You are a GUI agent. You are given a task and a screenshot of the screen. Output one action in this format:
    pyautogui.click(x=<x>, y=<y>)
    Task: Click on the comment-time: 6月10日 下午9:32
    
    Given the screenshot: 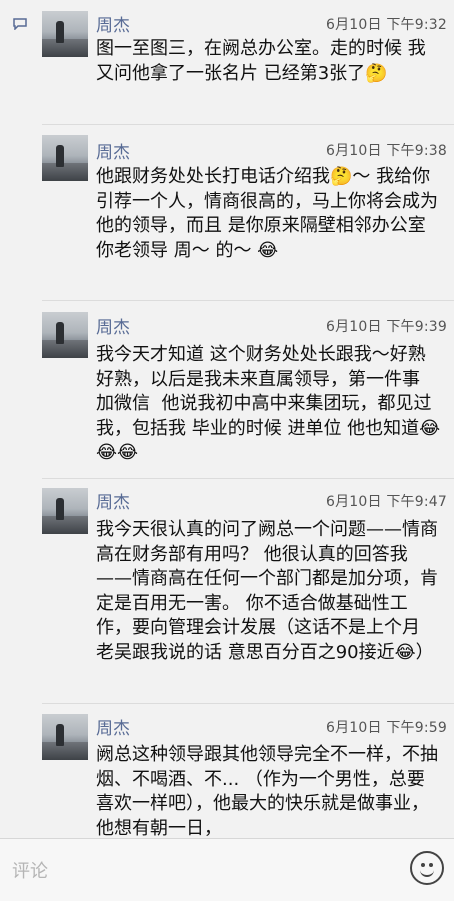 What is the action you would take?
    pyautogui.click(x=386, y=25)
    